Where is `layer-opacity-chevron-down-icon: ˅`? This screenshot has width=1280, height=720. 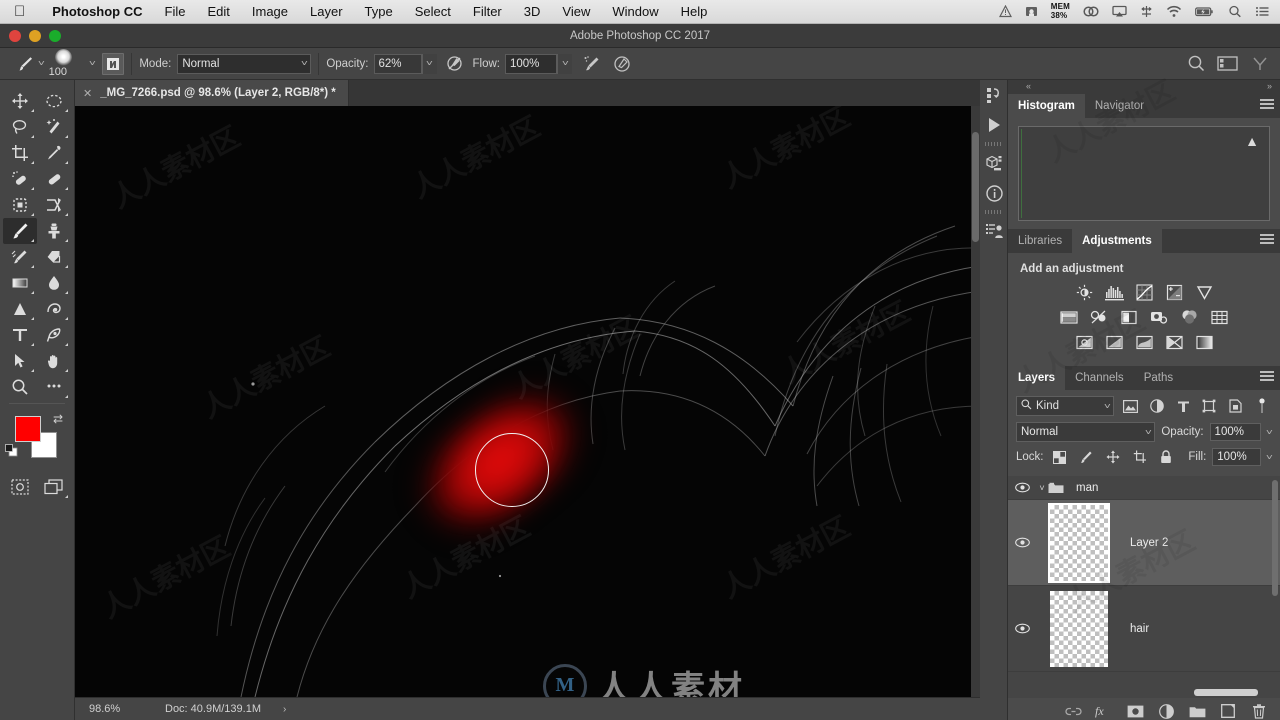 layer-opacity-chevron-down-icon: ˅ is located at coordinates (1269, 432).